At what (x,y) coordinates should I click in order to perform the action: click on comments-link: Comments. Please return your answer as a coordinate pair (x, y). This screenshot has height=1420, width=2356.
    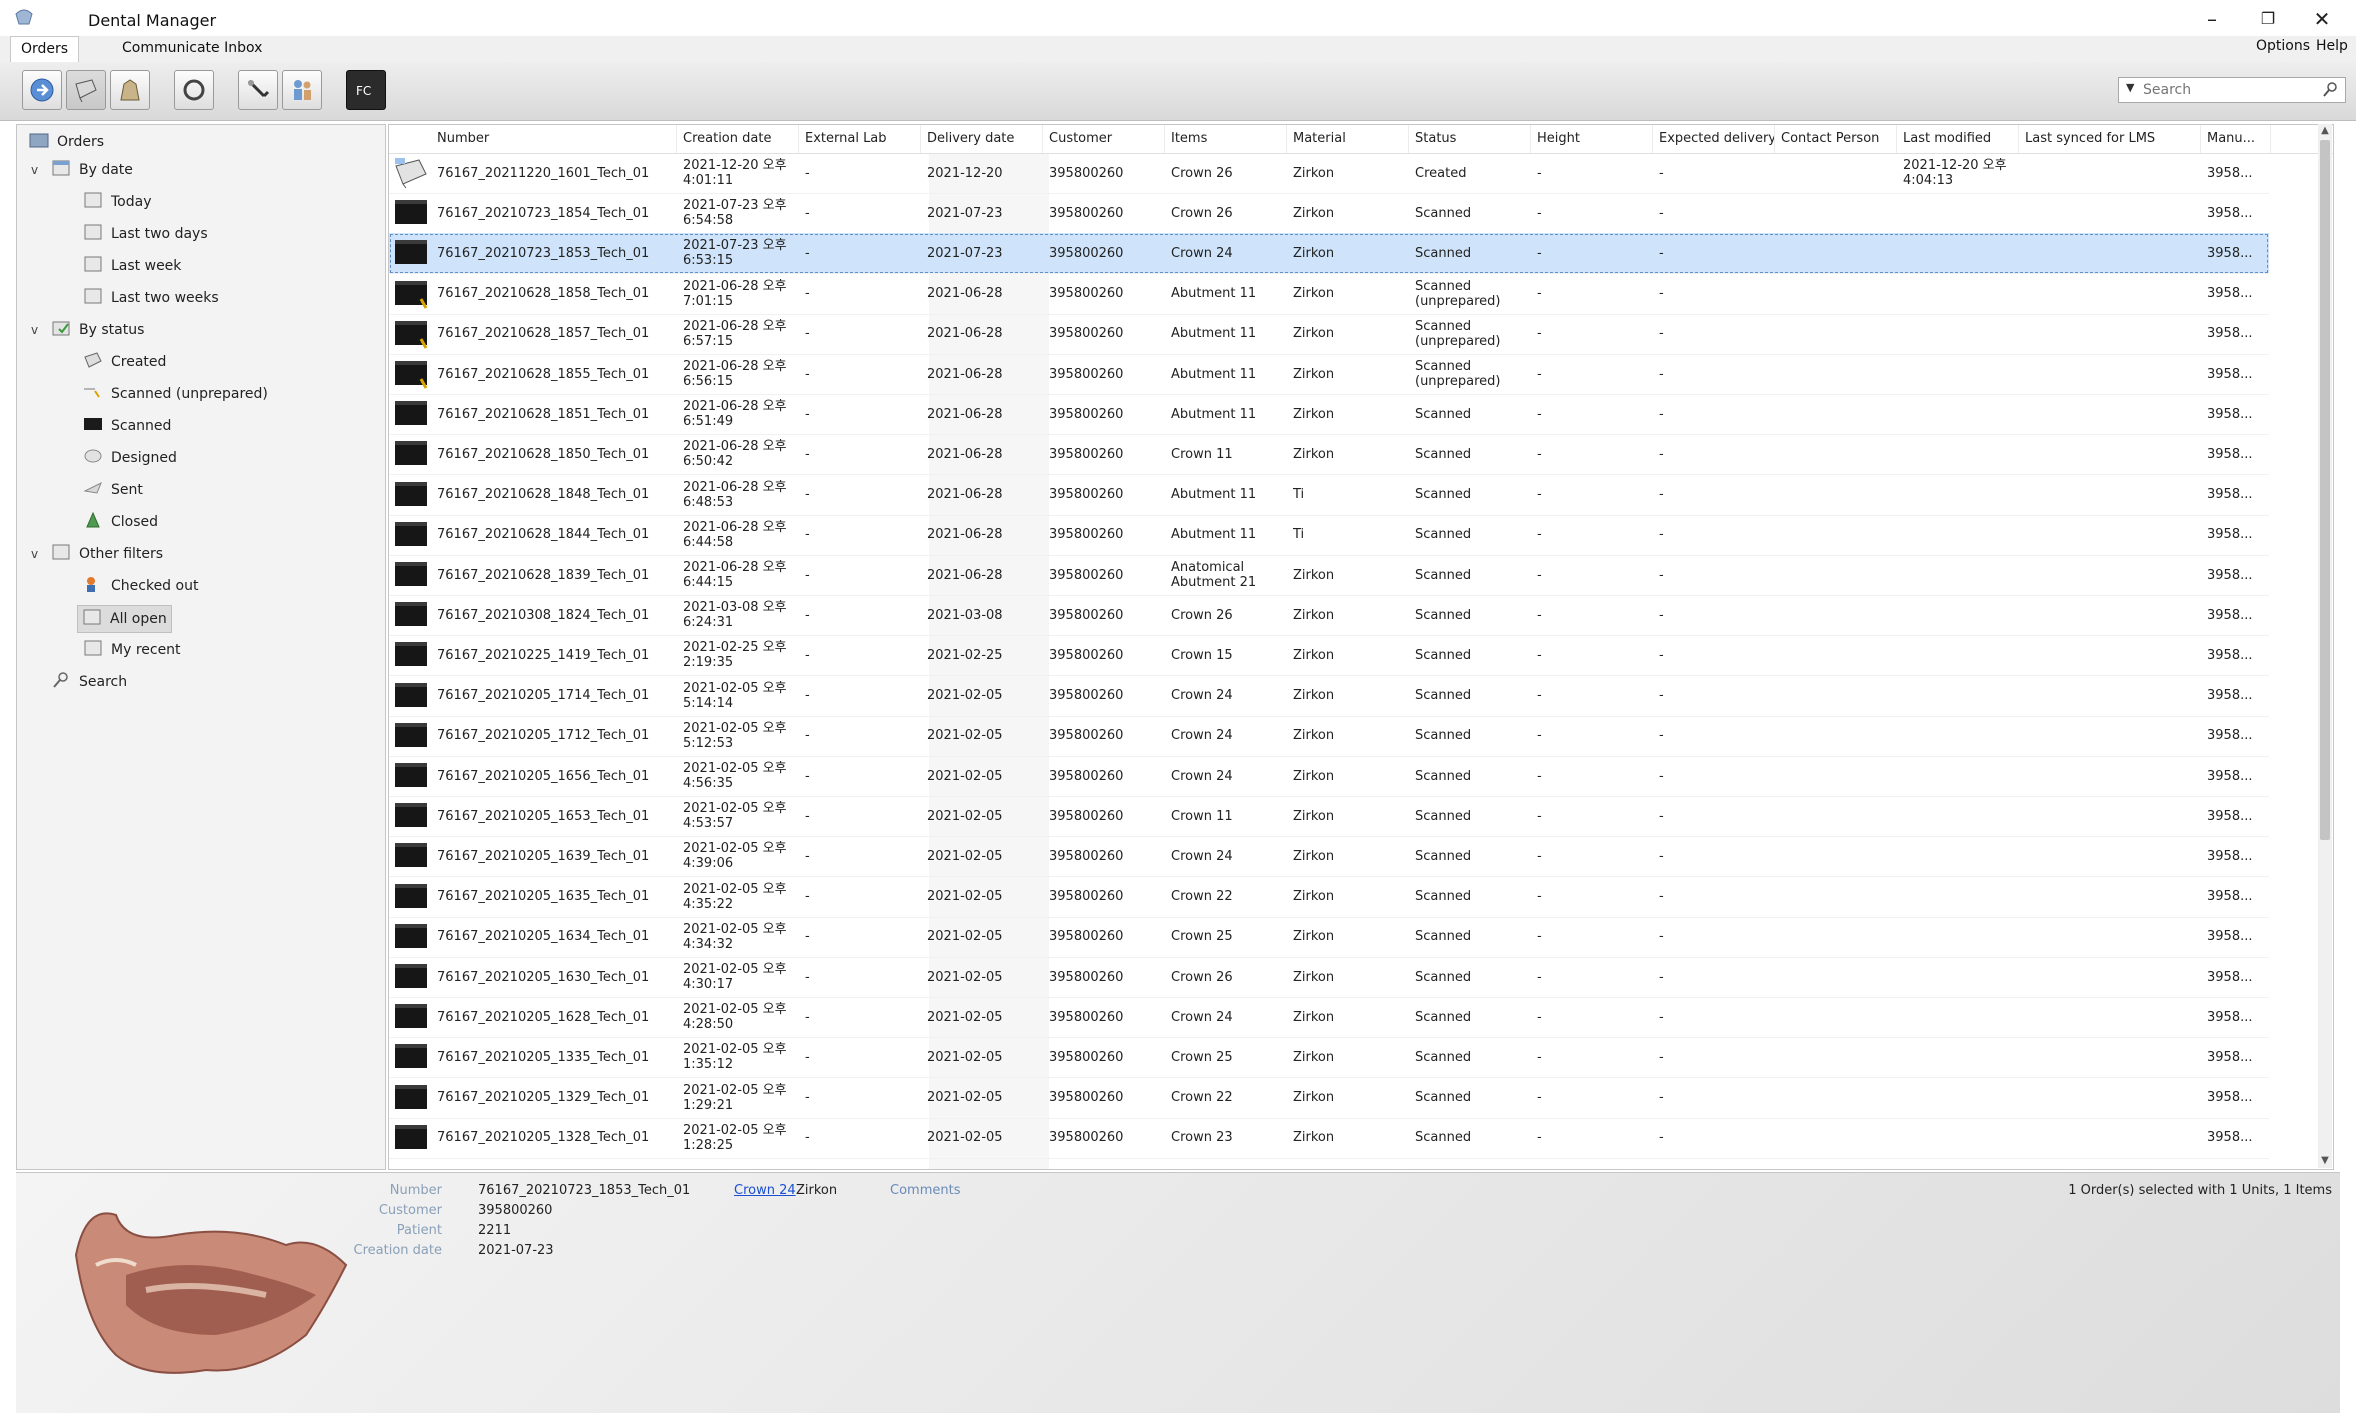
    Looking at the image, I should click on (925, 1190).